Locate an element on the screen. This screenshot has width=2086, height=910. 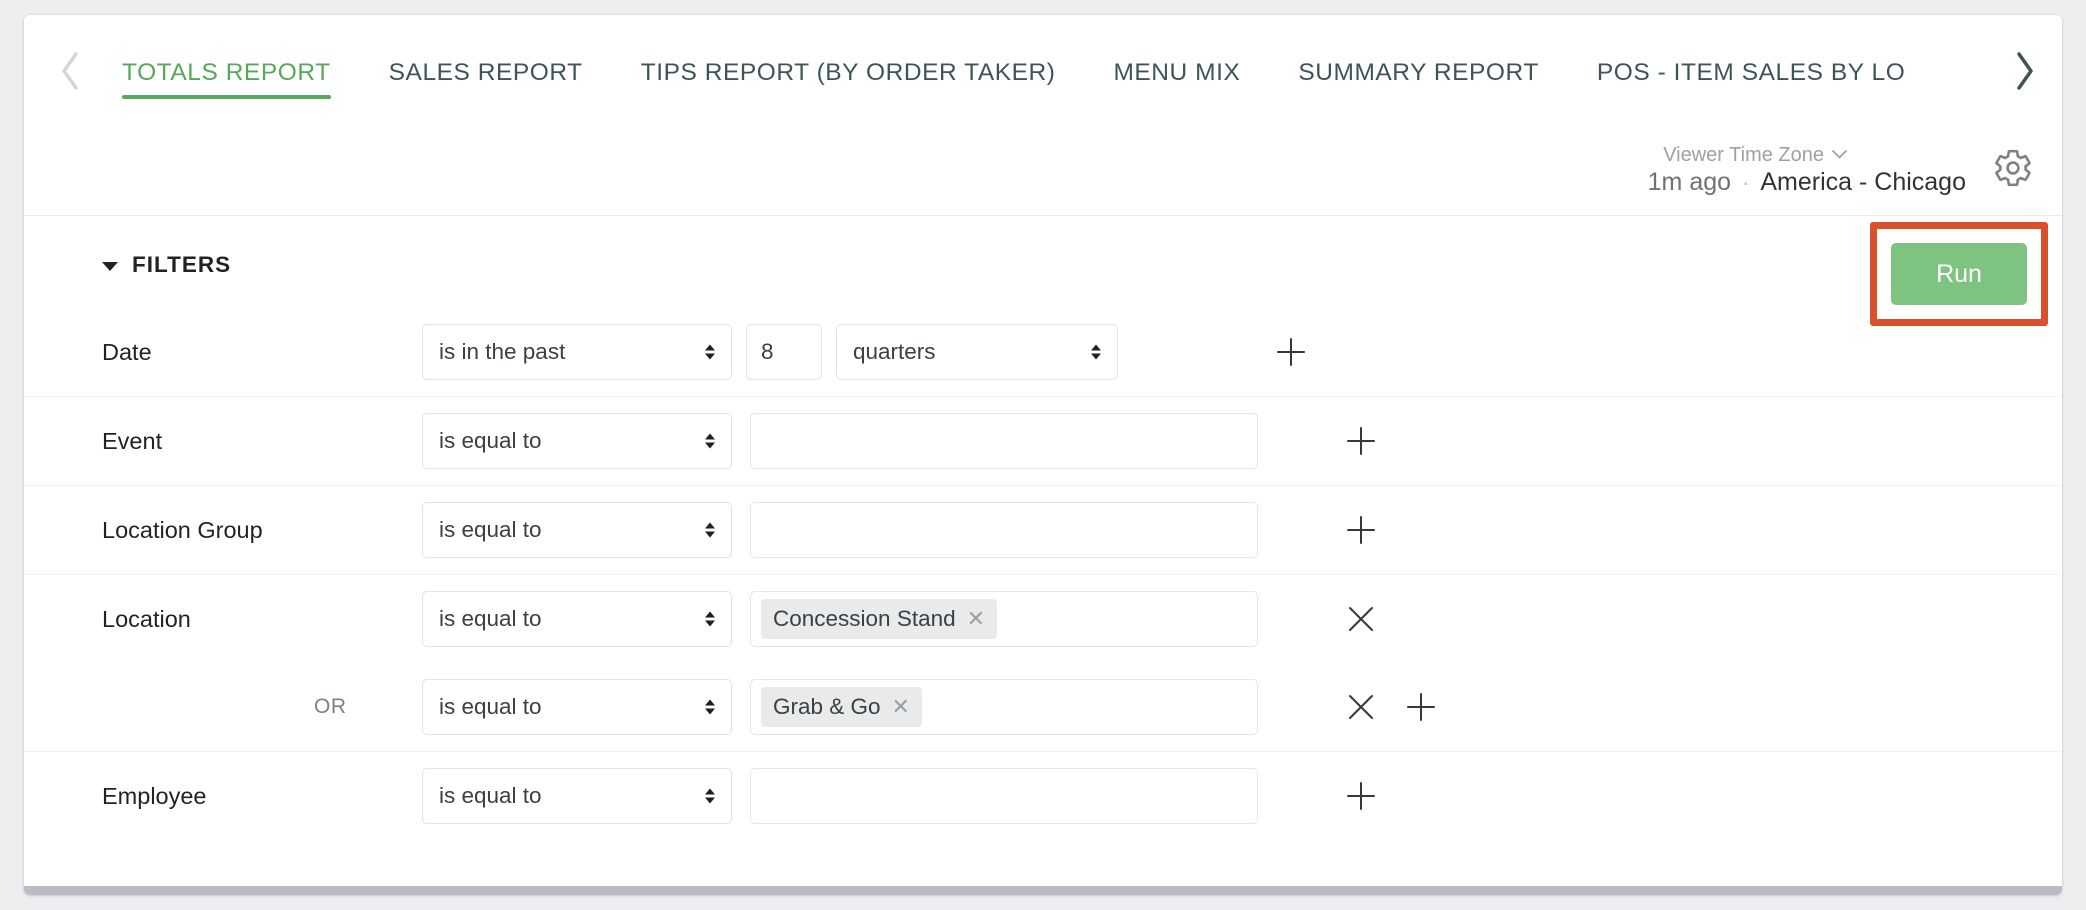
location-or-operator-select: is equal to is located at coordinates (577, 707).